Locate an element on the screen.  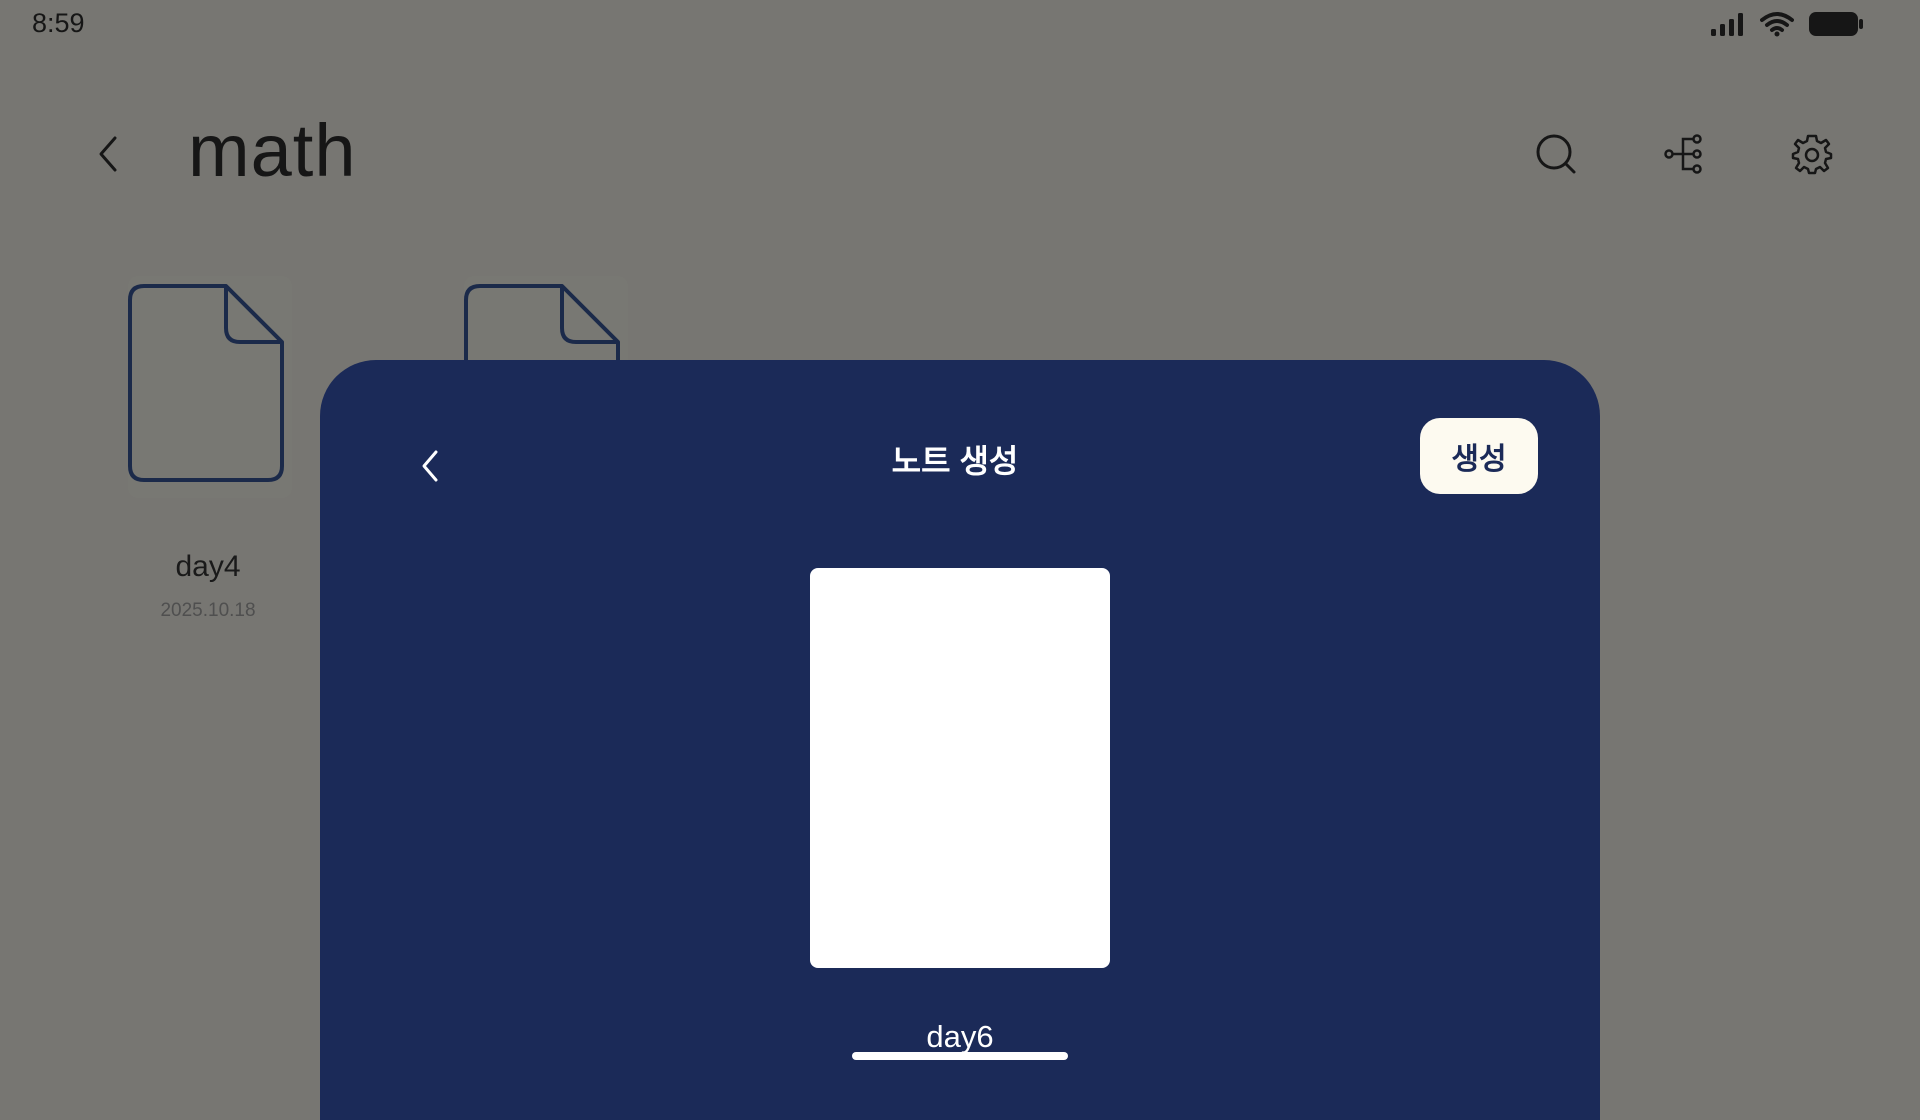
battery-icon is located at coordinates (1836, 26).